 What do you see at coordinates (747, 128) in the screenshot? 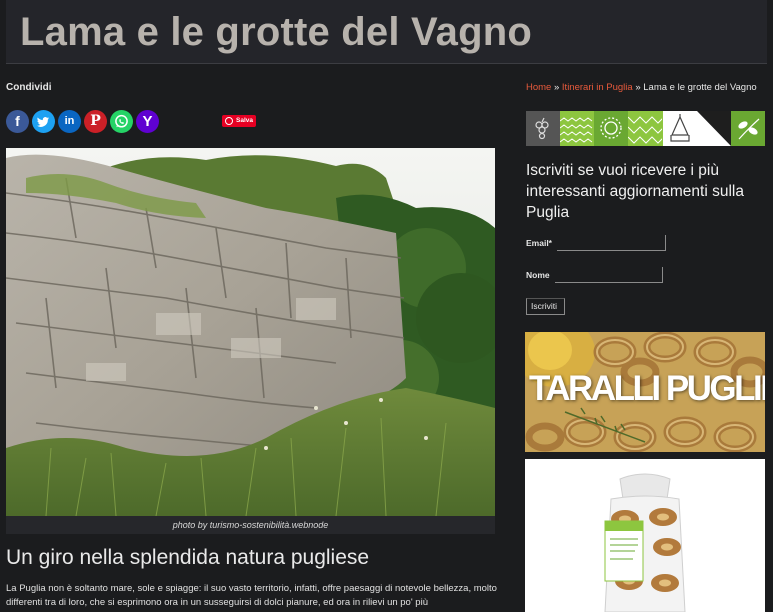
I see `olive-icon` at bounding box center [747, 128].